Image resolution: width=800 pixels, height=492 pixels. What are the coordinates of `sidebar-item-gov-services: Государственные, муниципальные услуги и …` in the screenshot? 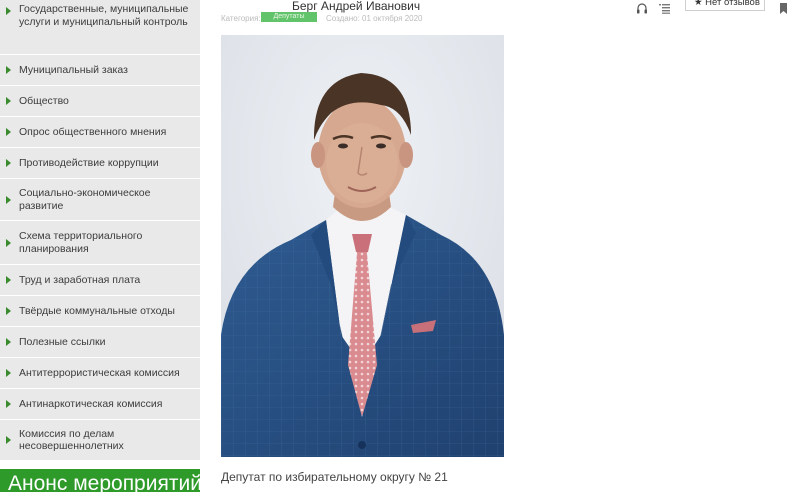 It's located at (100, 27).